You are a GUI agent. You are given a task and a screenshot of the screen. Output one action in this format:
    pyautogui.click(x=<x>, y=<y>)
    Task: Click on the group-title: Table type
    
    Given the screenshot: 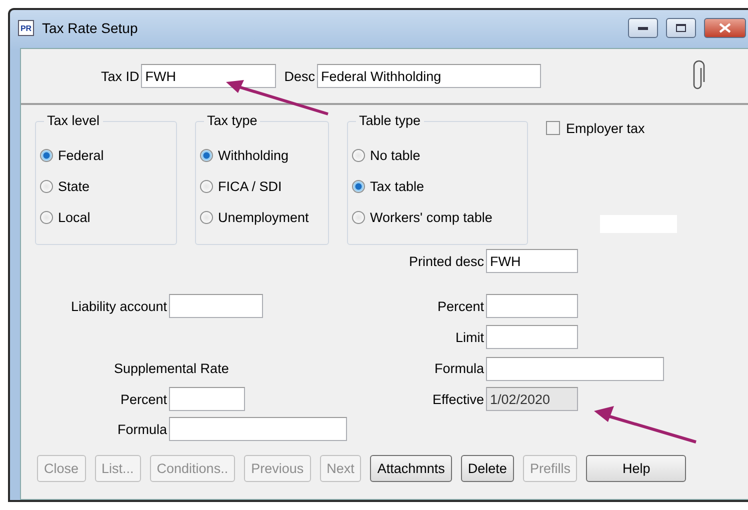 What is the action you would take?
    pyautogui.click(x=390, y=120)
    